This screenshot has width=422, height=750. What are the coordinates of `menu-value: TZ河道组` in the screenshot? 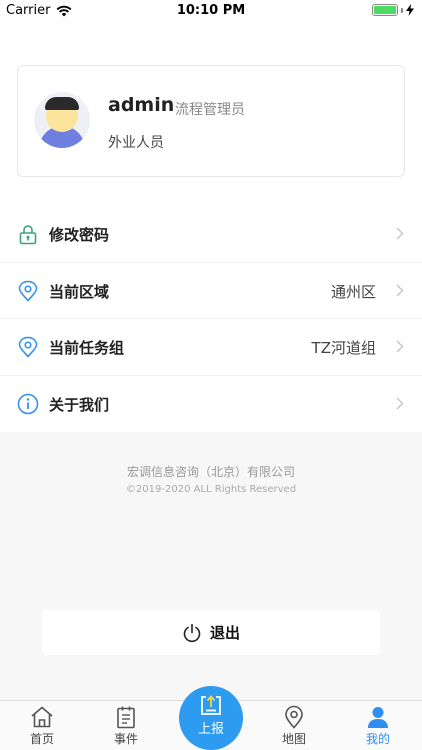 It's located at (343, 348).